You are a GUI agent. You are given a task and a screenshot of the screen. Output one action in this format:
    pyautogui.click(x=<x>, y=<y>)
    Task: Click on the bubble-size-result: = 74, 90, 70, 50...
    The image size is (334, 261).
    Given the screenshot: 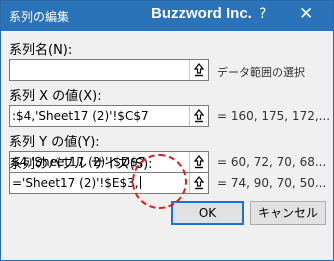 What is the action you would take?
    pyautogui.click(x=272, y=183)
    